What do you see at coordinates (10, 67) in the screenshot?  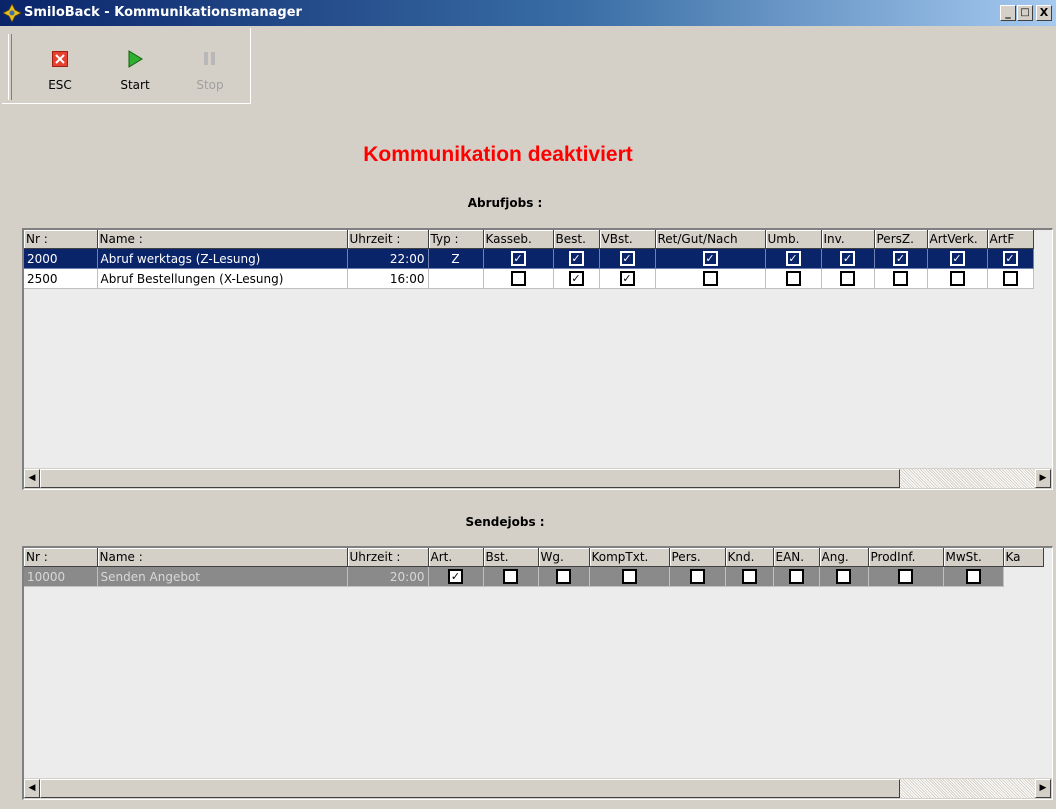 I see `toolbar-grip` at bounding box center [10, 67].